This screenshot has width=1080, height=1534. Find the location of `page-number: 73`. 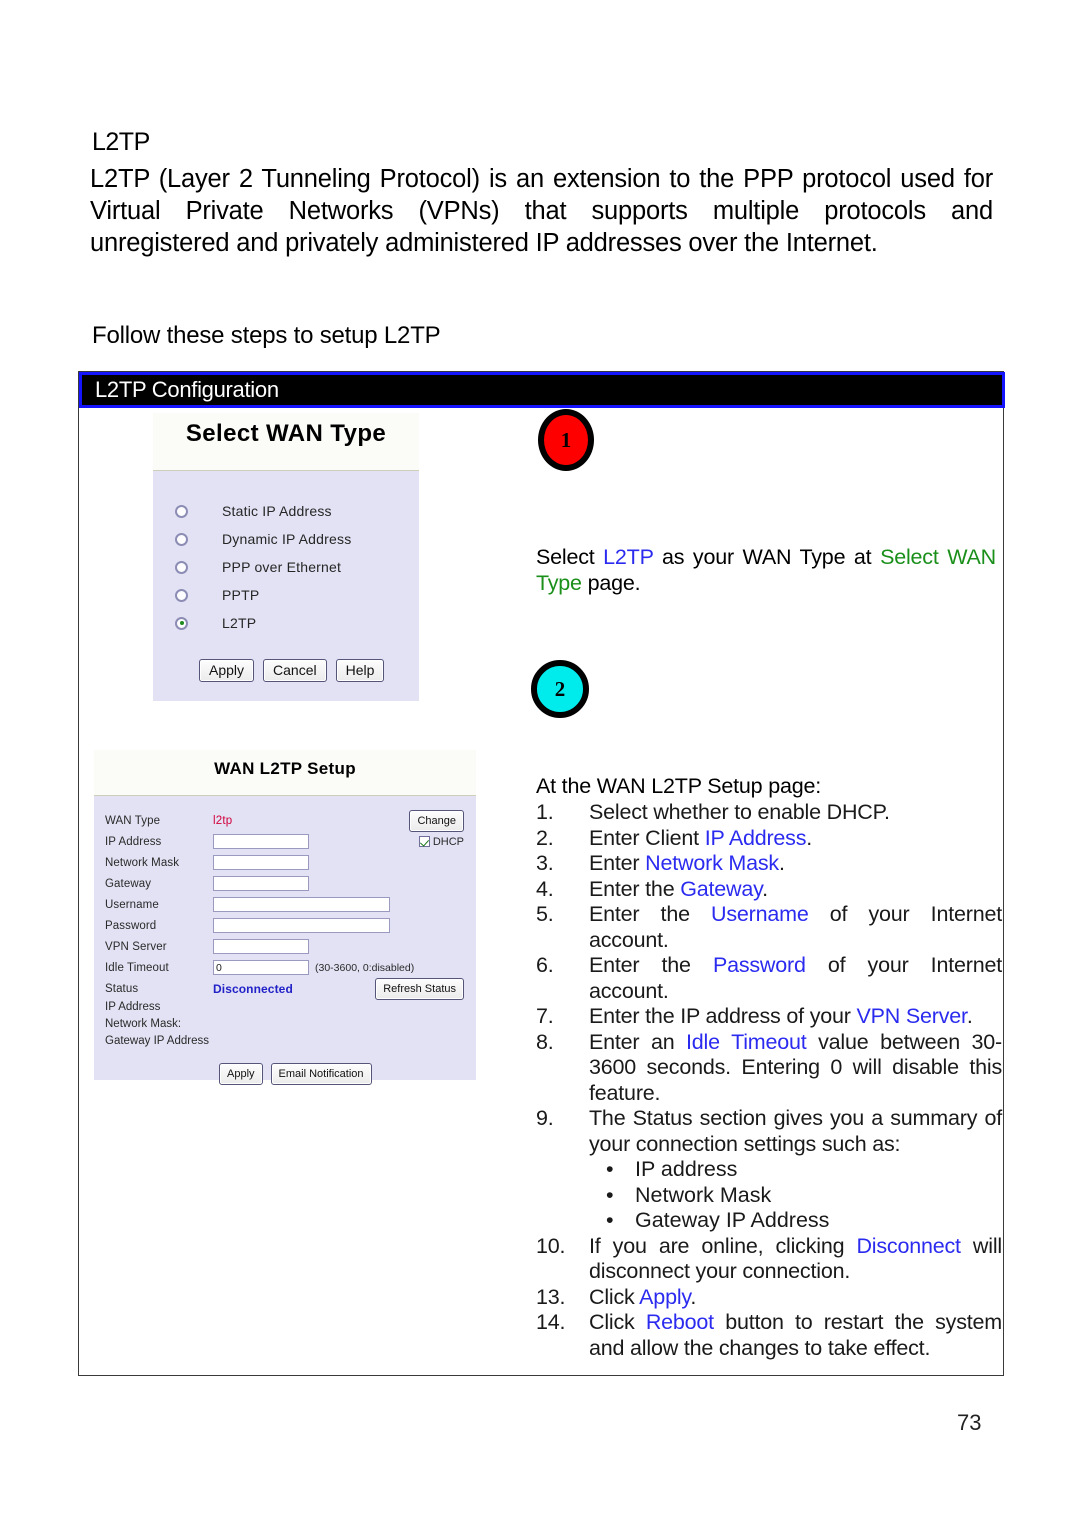

page-number: 73 is located at coordinates (969, 1422).